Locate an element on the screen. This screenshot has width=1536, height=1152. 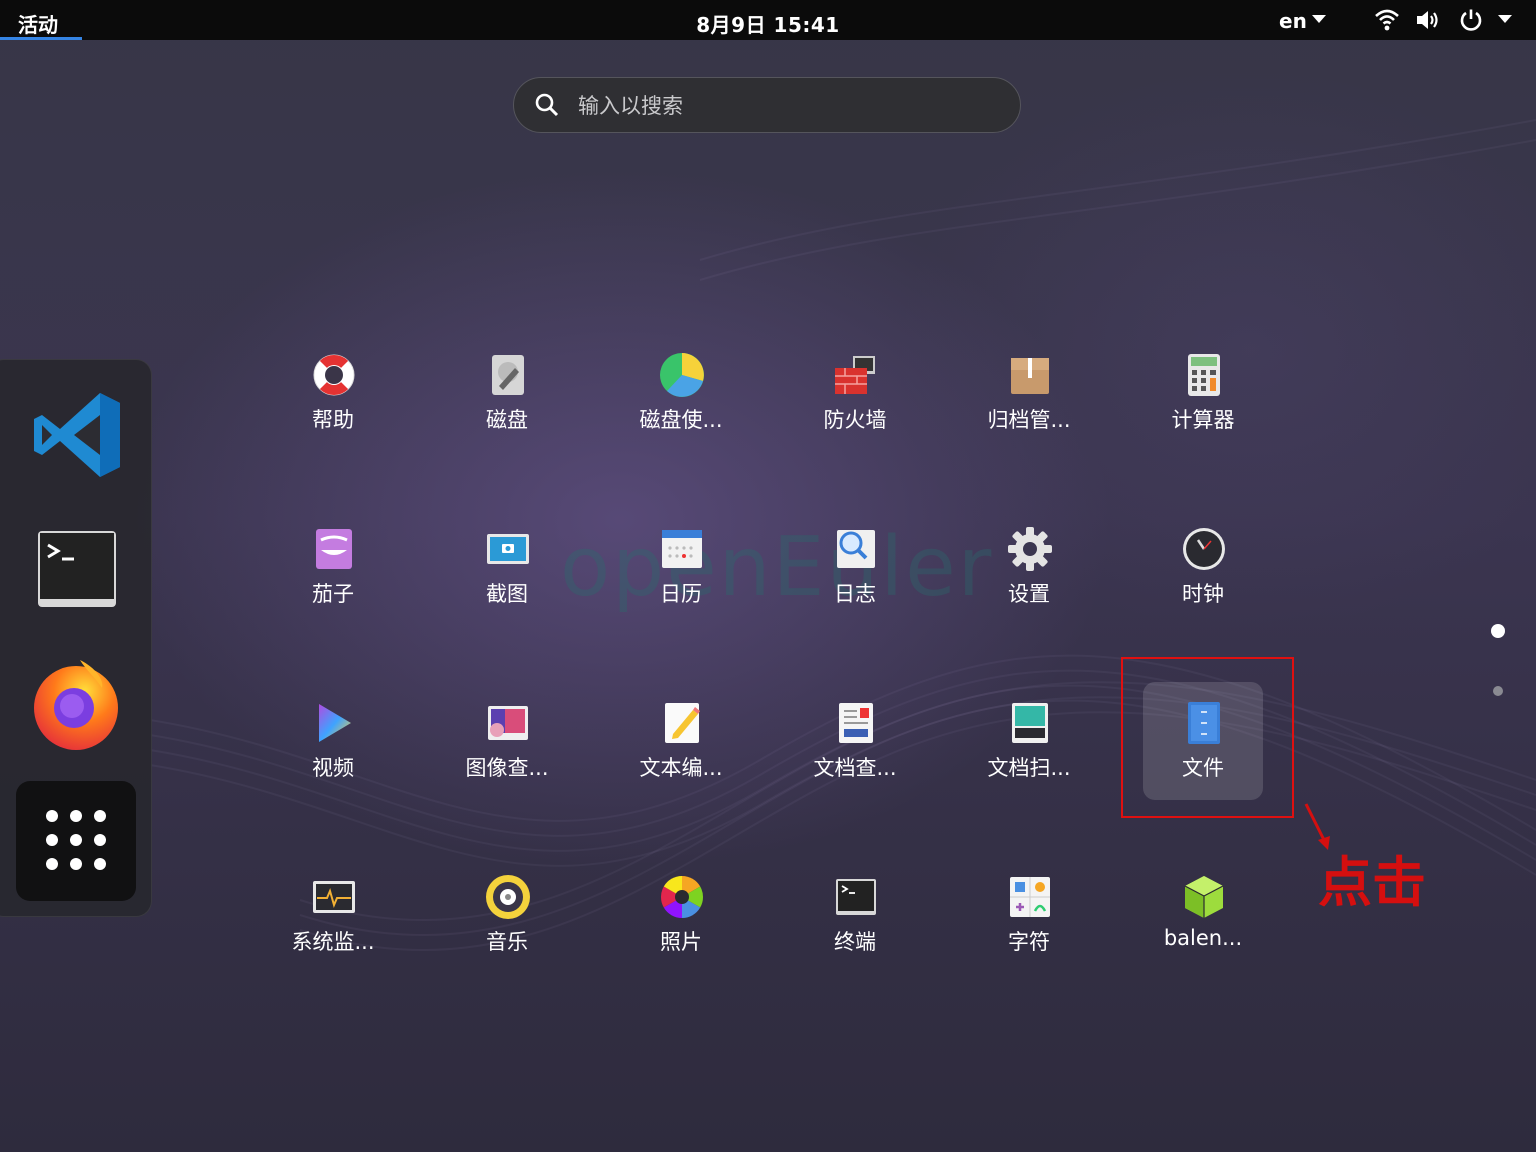
app-screenshot: 截图 is located at coordinates (507, 579).